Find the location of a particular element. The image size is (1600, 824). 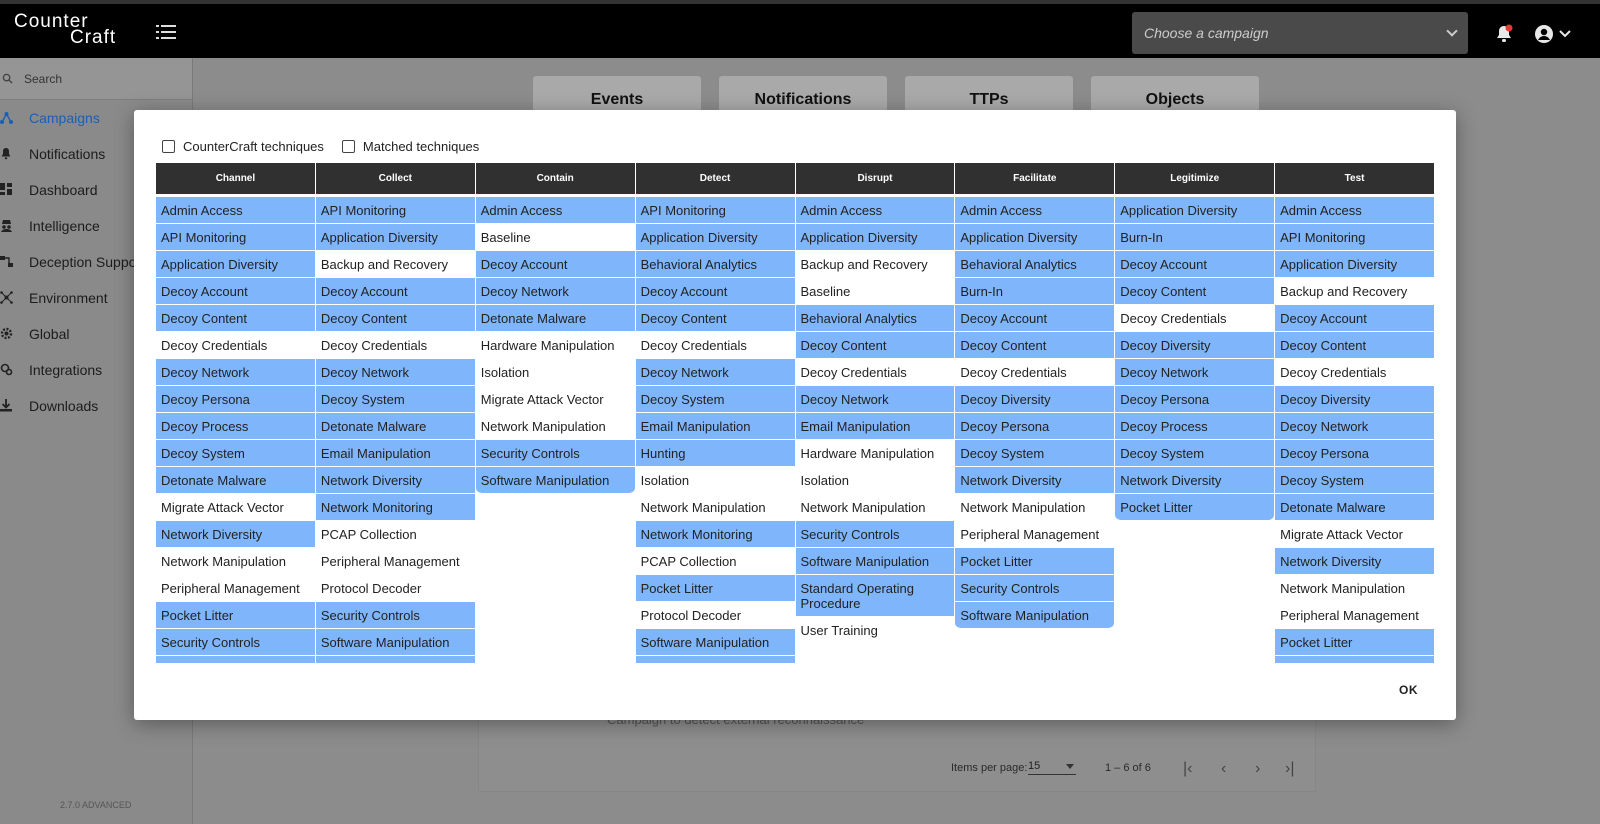

sidebar-search: Search is located at coordinates (96, 79).